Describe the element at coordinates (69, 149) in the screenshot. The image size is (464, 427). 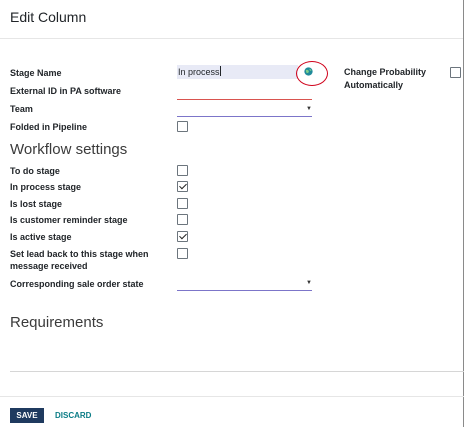
I see `workflow-section-title: Workflow settings` at that location.